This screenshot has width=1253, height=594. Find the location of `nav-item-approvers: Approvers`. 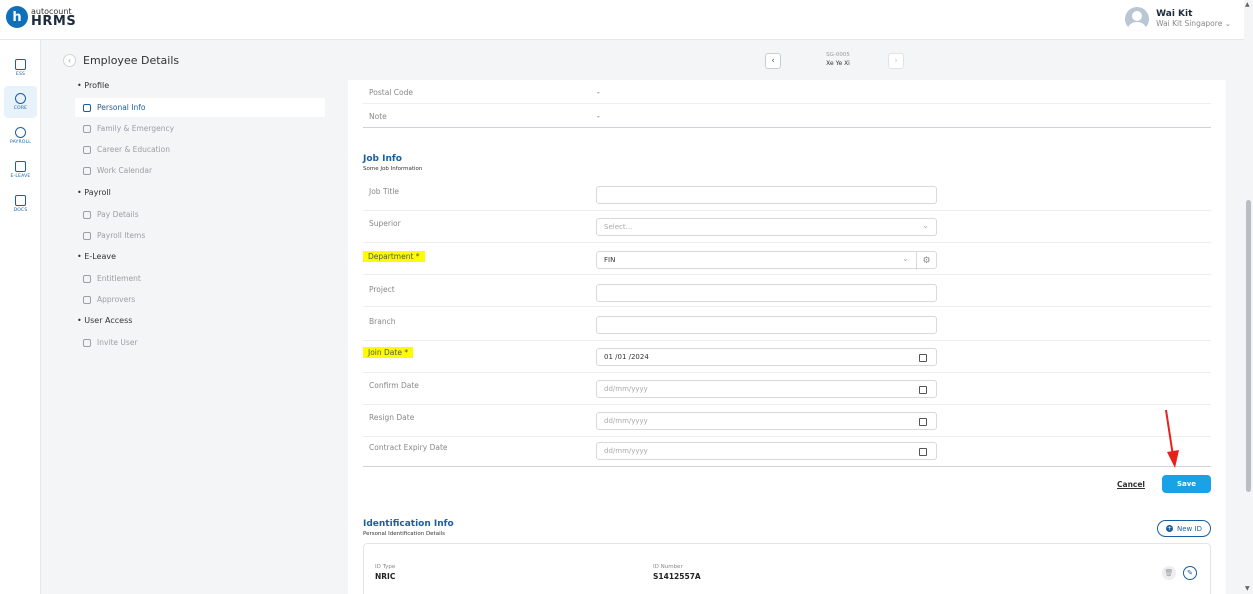

nav-item-approvers: Approvers is located at coordinates (200, 299).